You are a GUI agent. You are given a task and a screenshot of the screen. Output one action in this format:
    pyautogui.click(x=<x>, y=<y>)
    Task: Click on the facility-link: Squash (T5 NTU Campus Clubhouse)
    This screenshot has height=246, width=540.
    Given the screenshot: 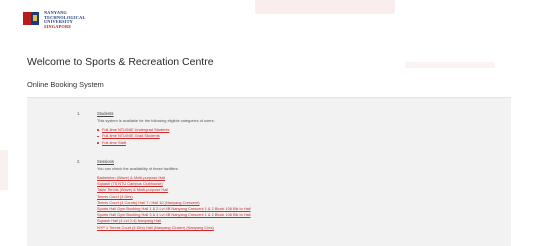 What is the action you would take?
    pyautogui.click(x=130, y=183)
    